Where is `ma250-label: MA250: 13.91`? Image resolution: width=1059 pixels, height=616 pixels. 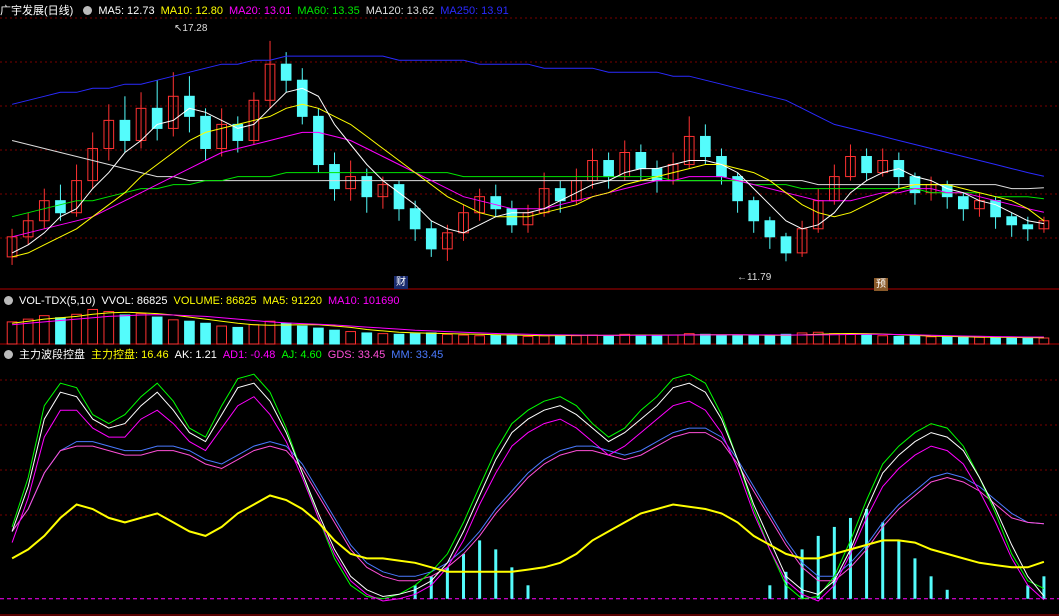 ma250-label: MA250: 13.91 is located at coordinates (474, 11).